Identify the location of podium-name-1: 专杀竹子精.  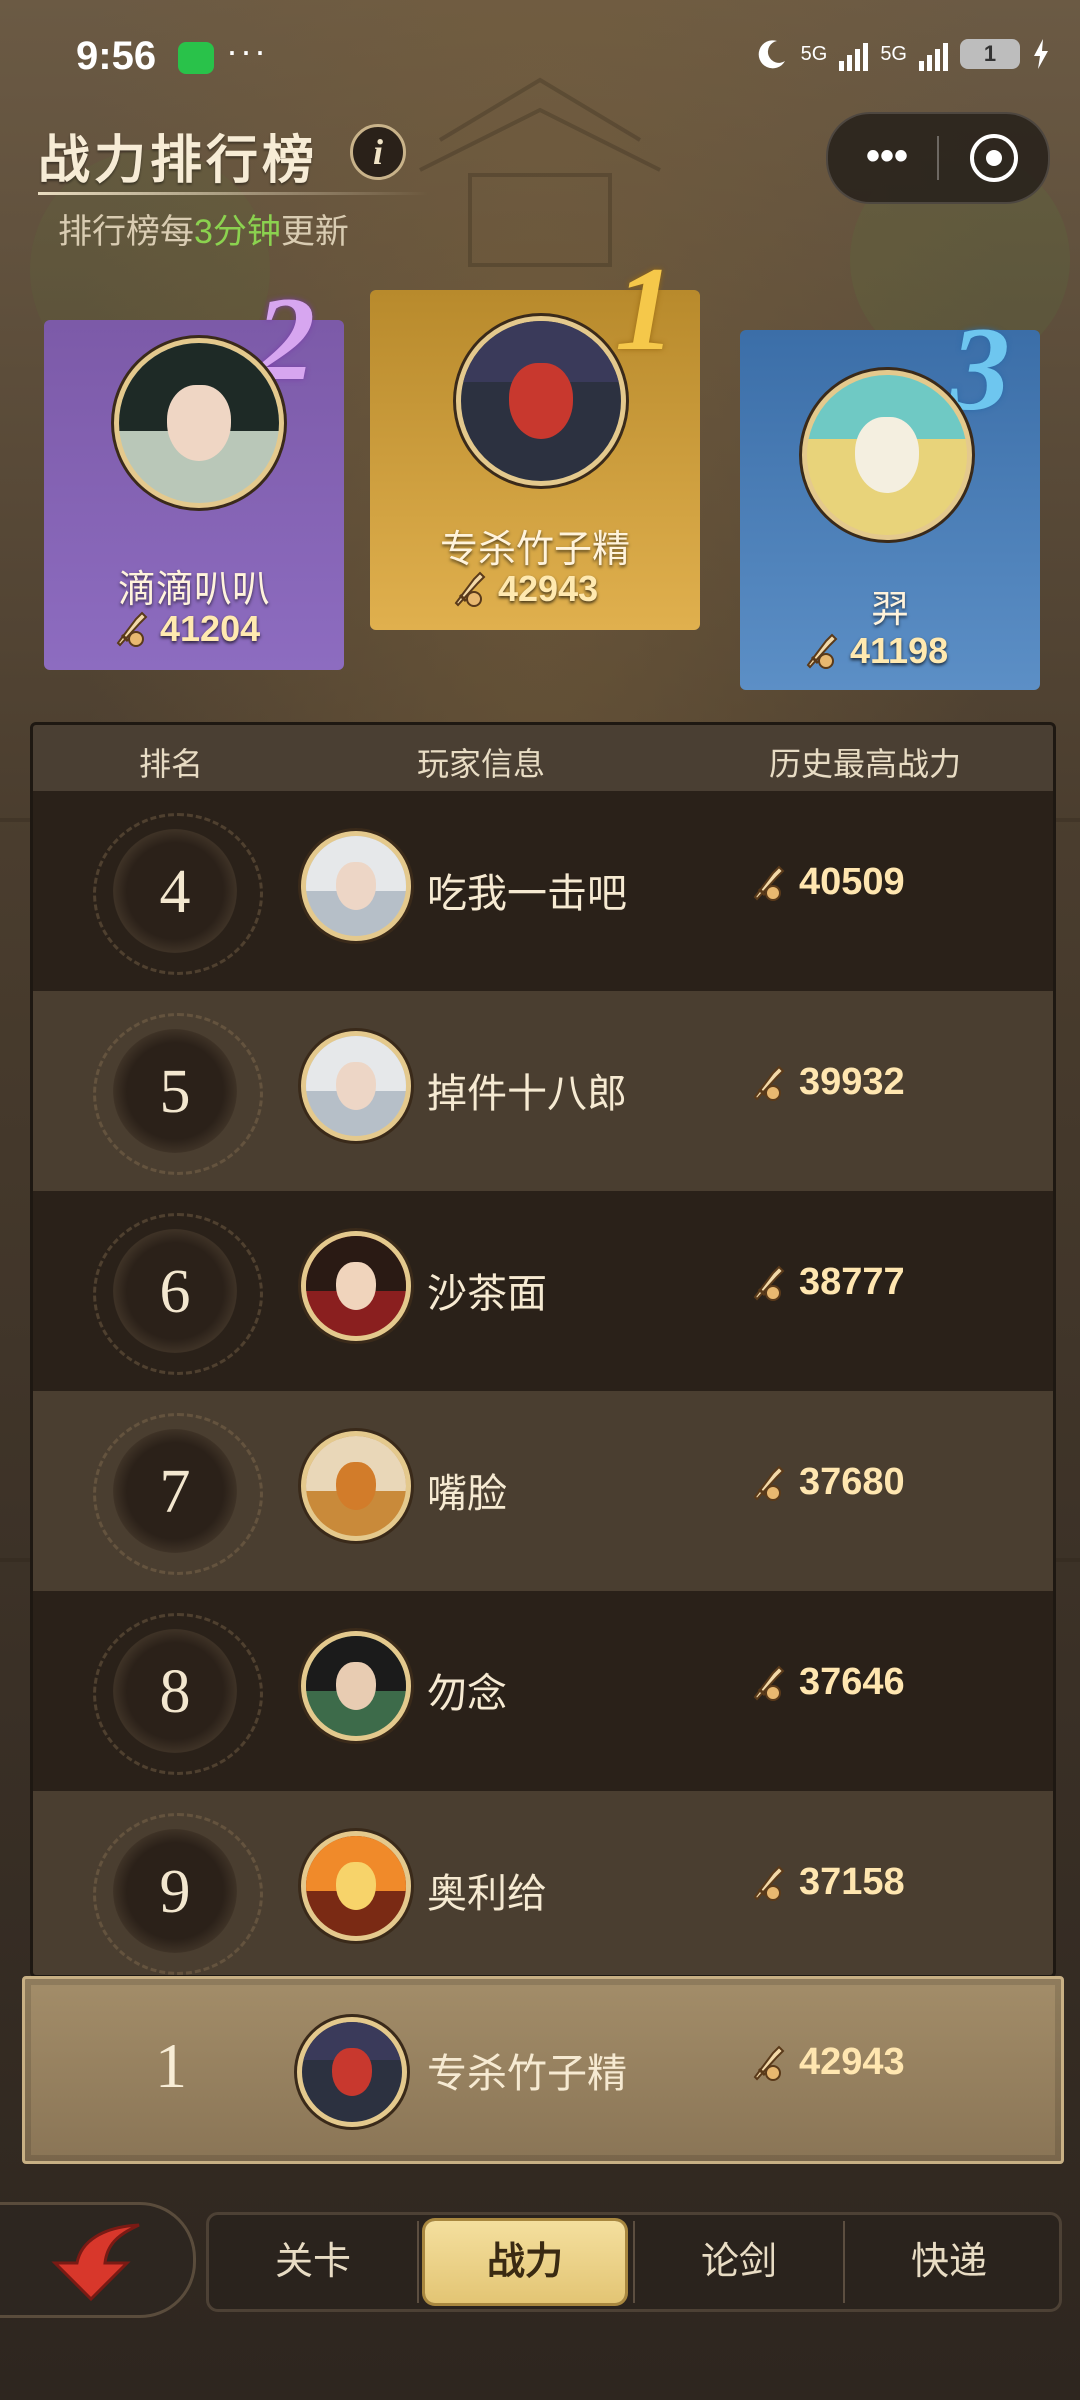
(534, 550).